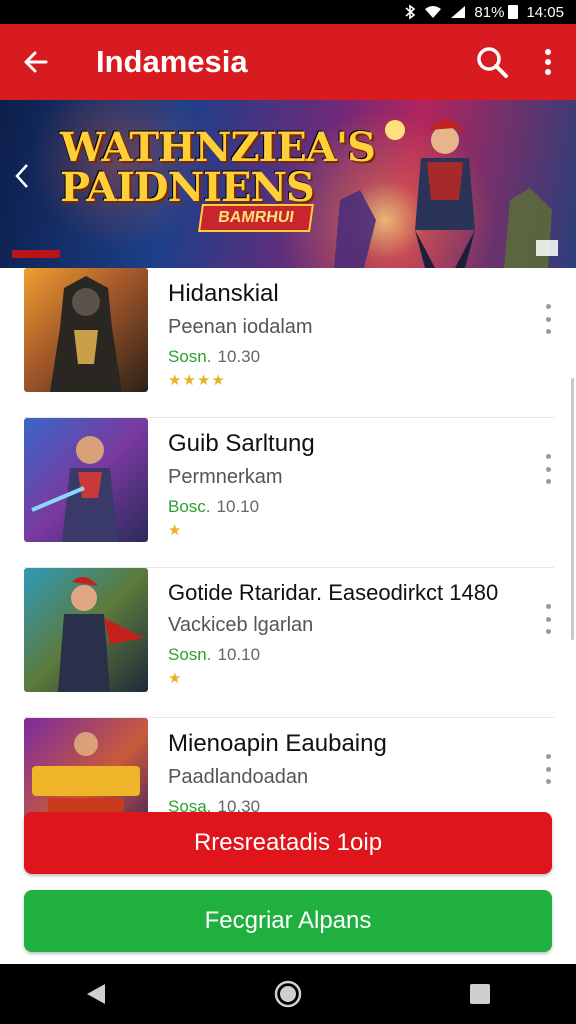 The height and width of the screenshot is (1024, 576). What do you see at coordinates (223, 293) in the screenshot?
I see `app-name: Hidanskial` at bounding box center [223, 293].